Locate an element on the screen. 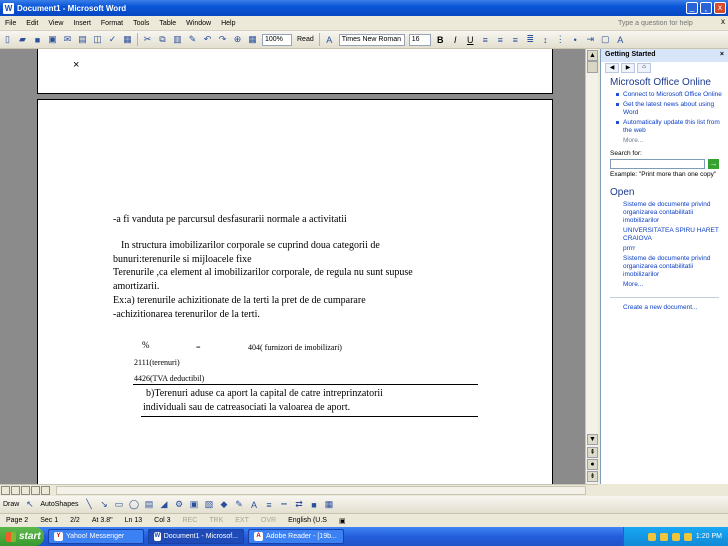 This screenshot has width=728, height=546. search-input is located at coordinates (658, 164).